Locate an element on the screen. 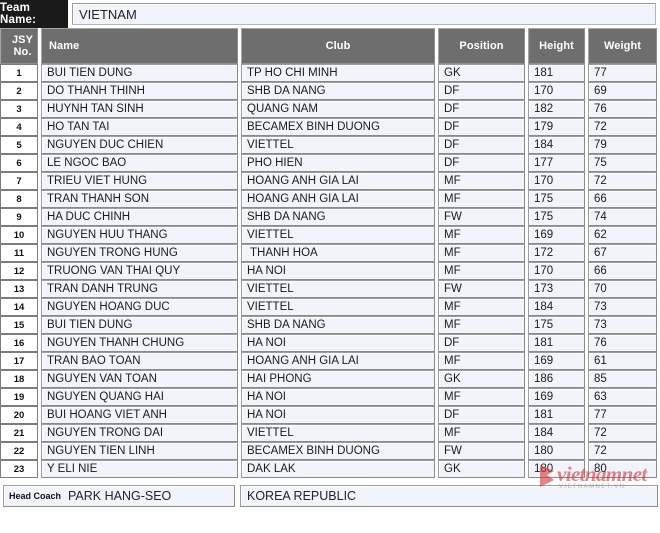 This screenshot has width=660, height=533. cell-name: TRUONG VAN THAI QUY is located at coordinates (139, 271).